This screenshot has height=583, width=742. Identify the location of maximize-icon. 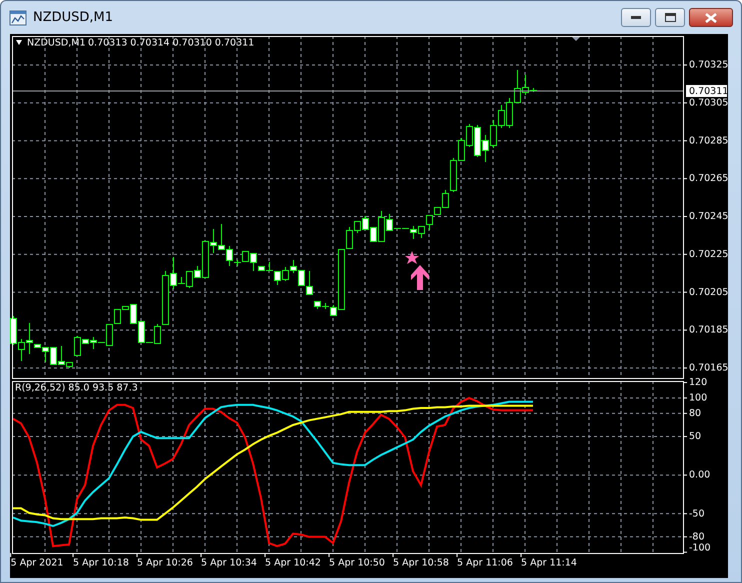
(670, 17).